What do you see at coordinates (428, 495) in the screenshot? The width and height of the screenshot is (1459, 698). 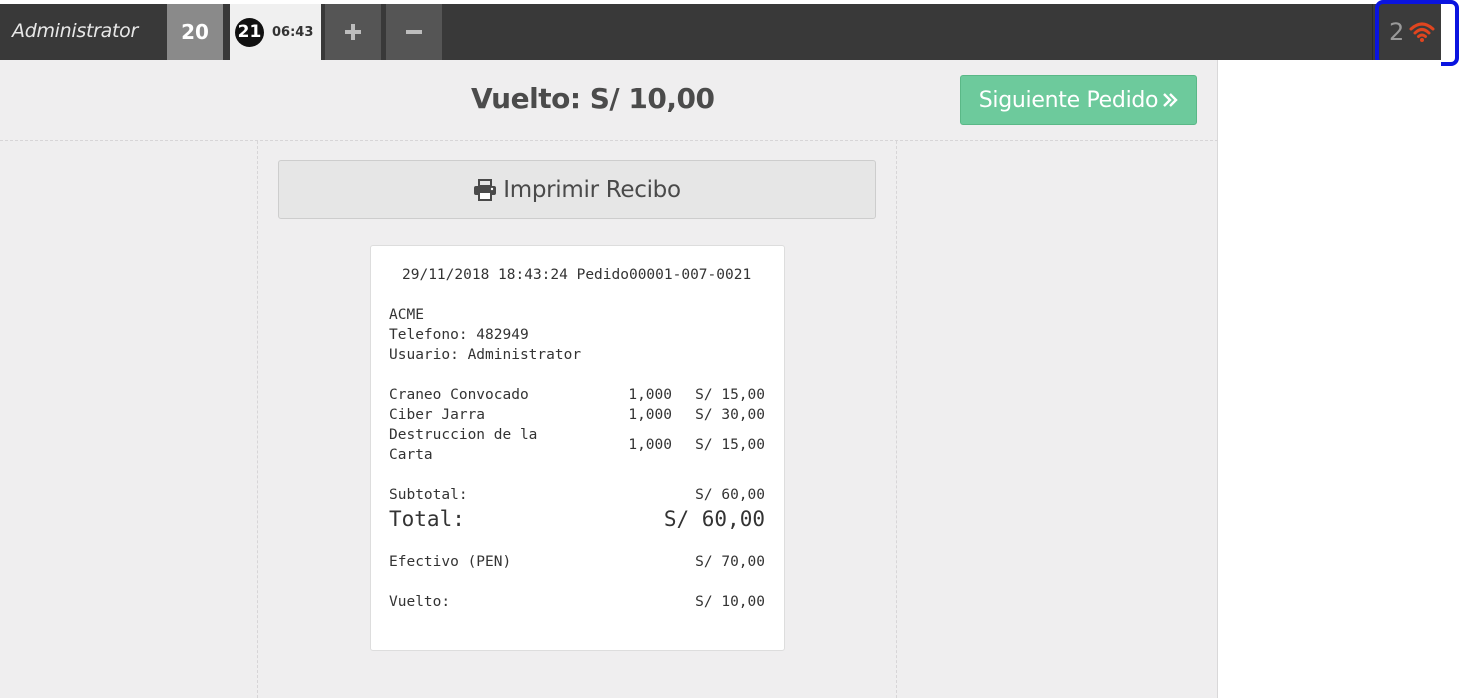 I see `receipt-subtotal-label: Subtotal:` at bounding box center [428, 495].